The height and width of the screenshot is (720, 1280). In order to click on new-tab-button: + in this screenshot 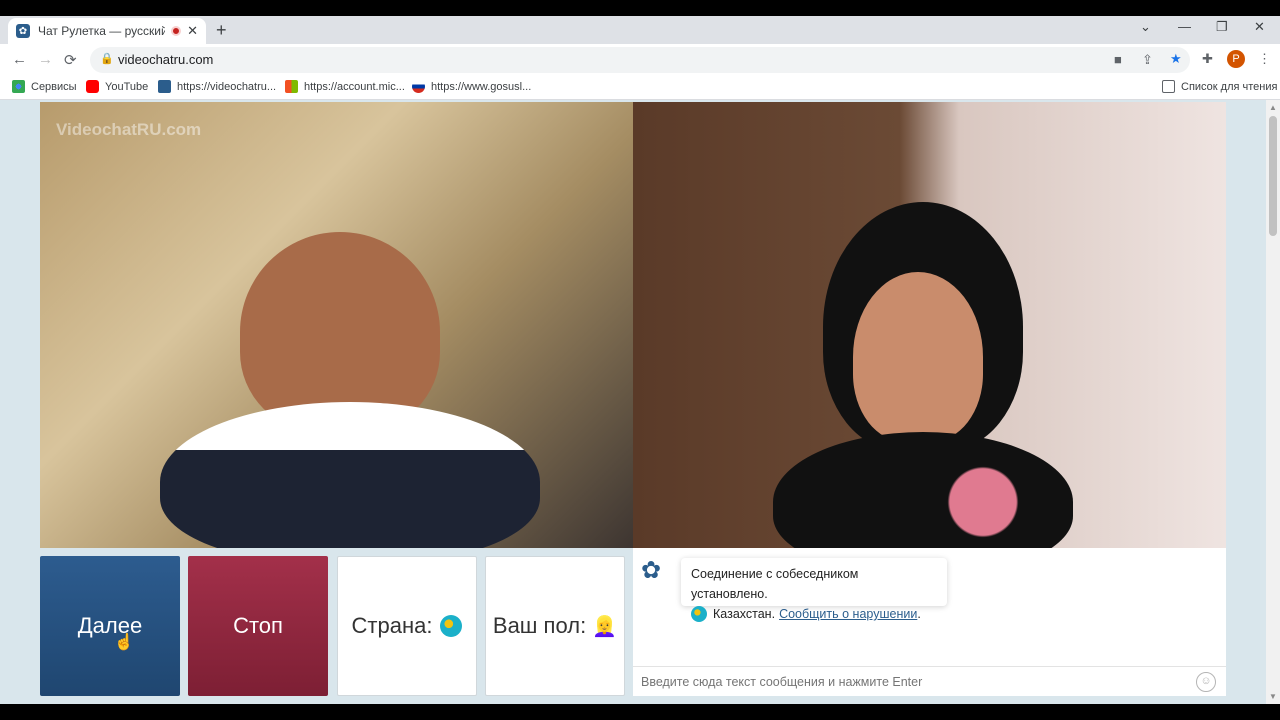, I will do `click(221, 30)`.